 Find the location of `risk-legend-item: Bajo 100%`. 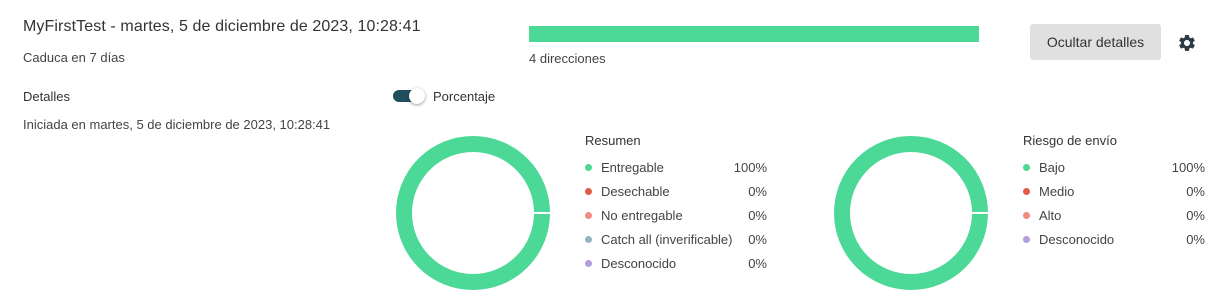

risk-legend-item: Bajo 100% is located at coordinates (1115, 167).